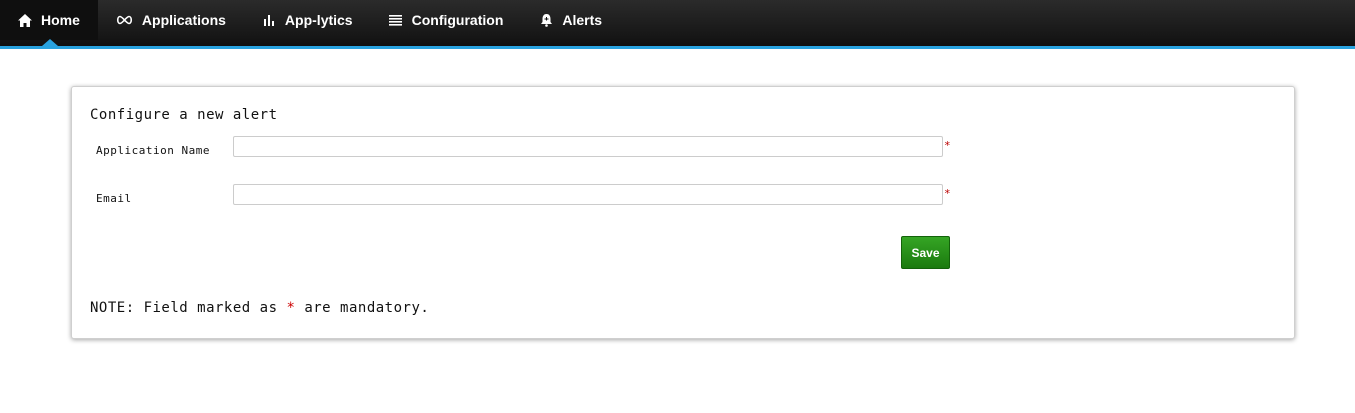 Image resolution: width=1355 pixels, height=413 pixels. I want to click on mandatory-note: NOTE: Field marked as * are mandatory., so click(259, 308).